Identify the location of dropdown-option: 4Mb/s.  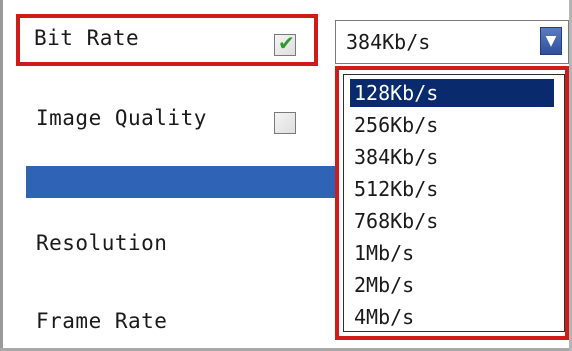
(452, 317).